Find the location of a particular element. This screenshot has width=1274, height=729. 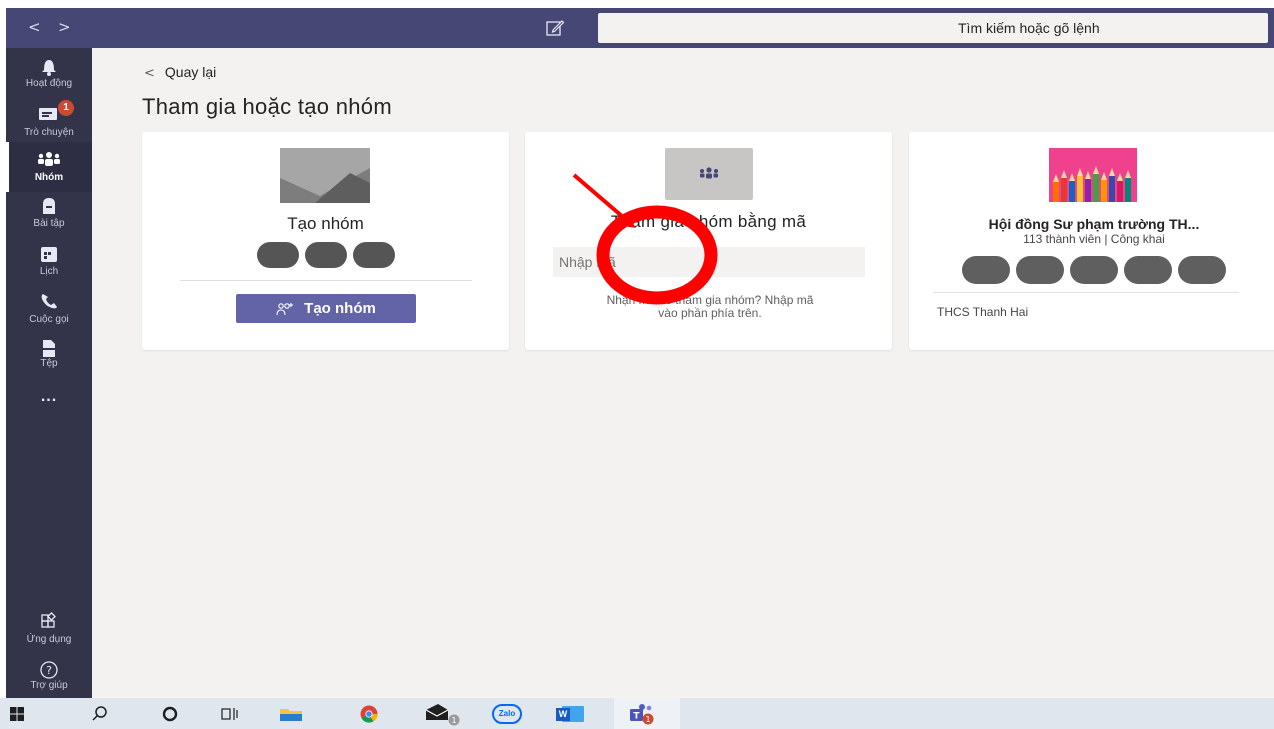

rail-label: Trợ giúp is located at coordinates (49, 685).